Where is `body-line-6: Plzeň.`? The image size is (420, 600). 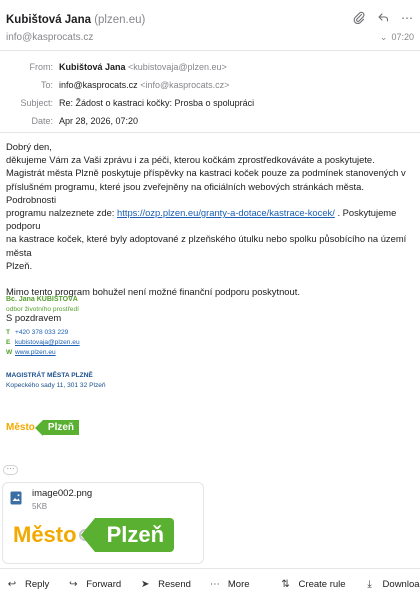
body-line-6: Plzeň. is located at coordinates (19, 265).